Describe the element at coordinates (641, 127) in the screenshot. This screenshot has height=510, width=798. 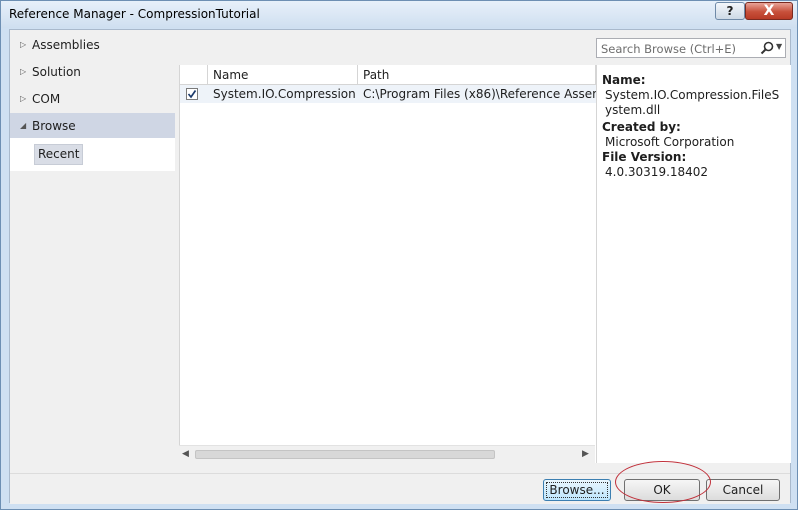
I see `details-created-label: Created by:` at that location.